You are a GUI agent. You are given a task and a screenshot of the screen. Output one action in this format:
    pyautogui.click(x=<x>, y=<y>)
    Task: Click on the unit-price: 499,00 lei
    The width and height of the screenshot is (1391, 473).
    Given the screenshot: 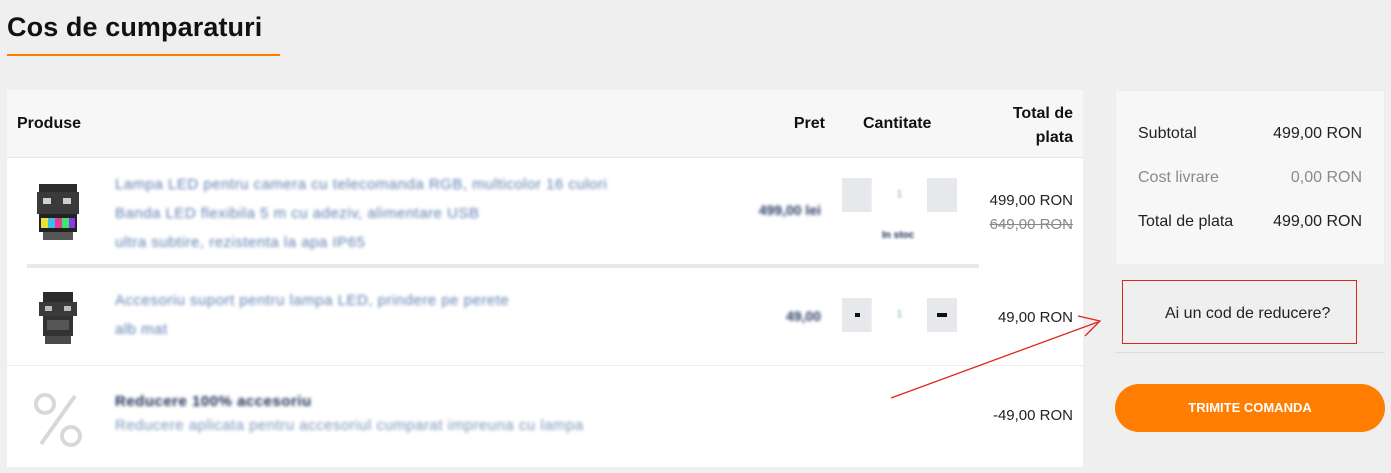 What is the action you would take?
    pyautogui.click(x=789, y=210)
    